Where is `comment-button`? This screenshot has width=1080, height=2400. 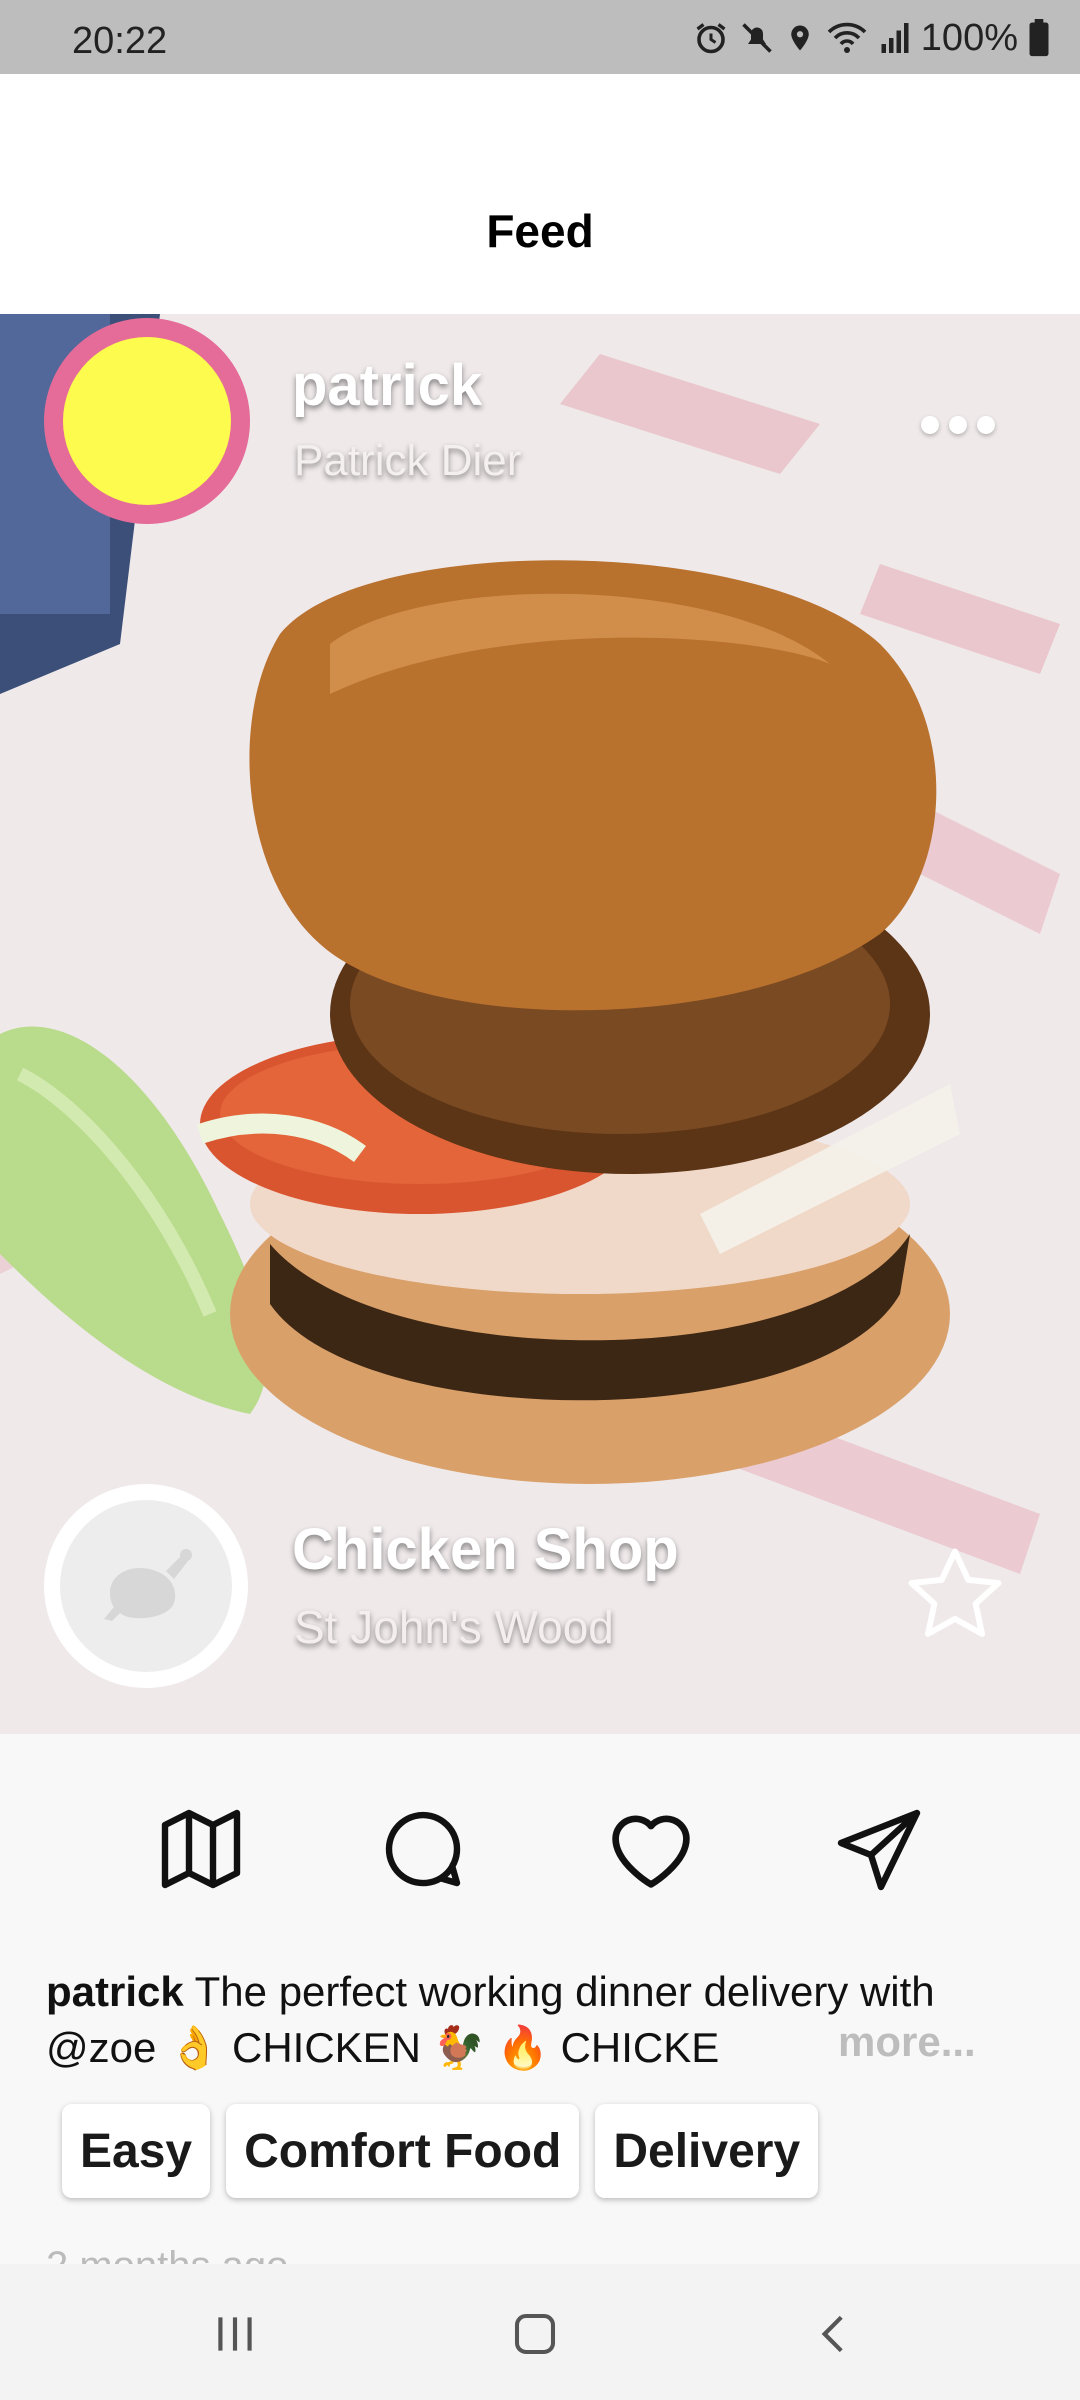 comment-button is located at coordinates (423, 1849).